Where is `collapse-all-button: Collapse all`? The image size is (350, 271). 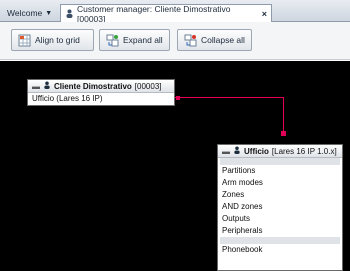
collapse-all-button: Collapse all is located at coordinates (214, 40).